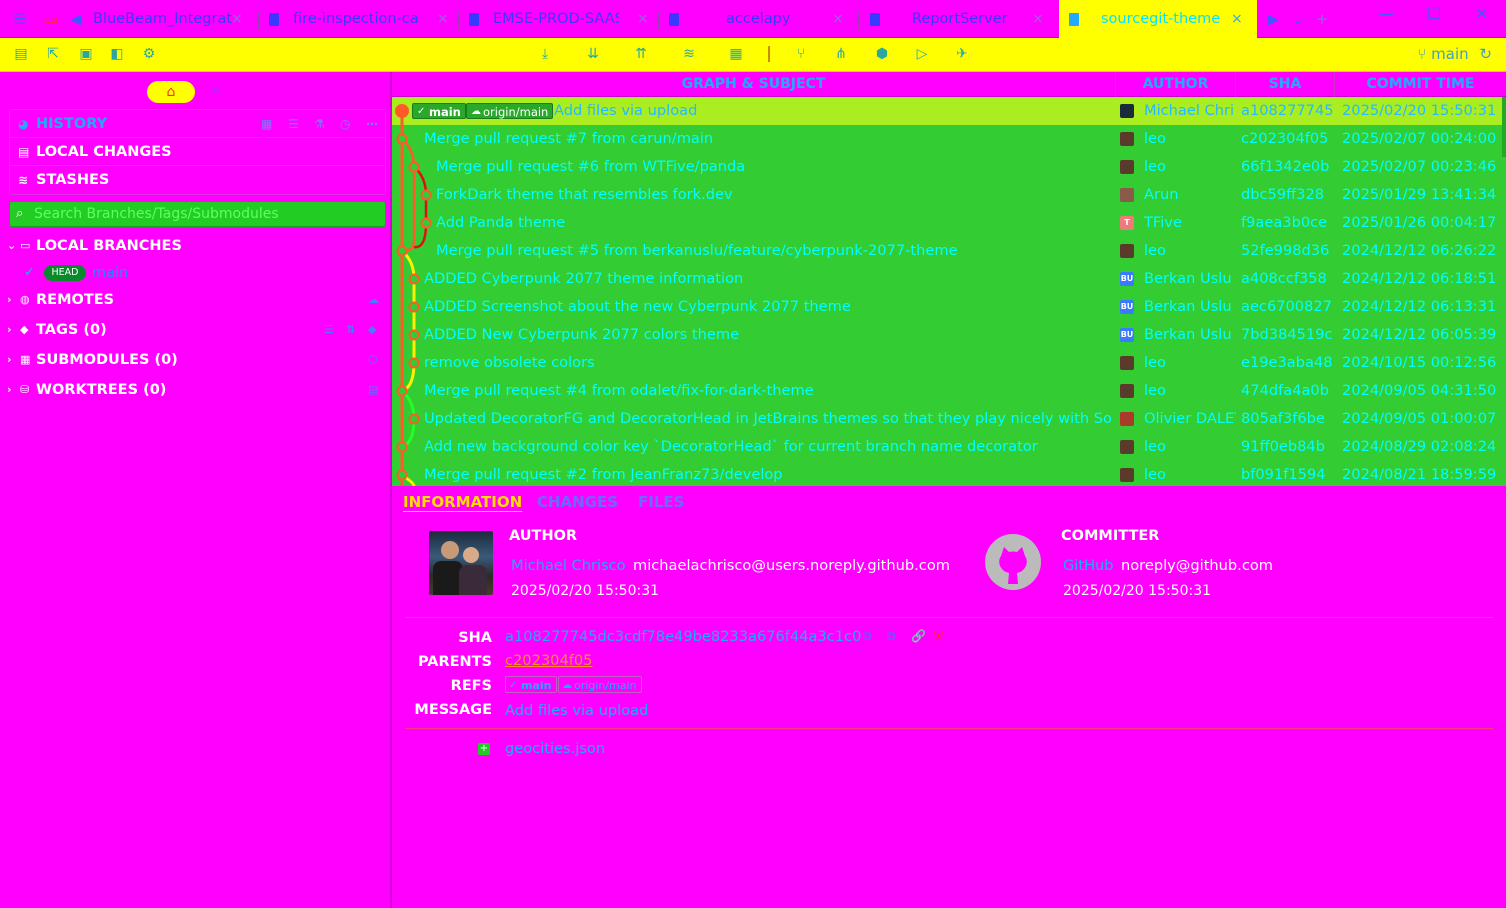 The width and height of the screenshot is (1506, 908). I want to click on current-branch-indicator: ⑂ main ↻, so click(1454, 54).